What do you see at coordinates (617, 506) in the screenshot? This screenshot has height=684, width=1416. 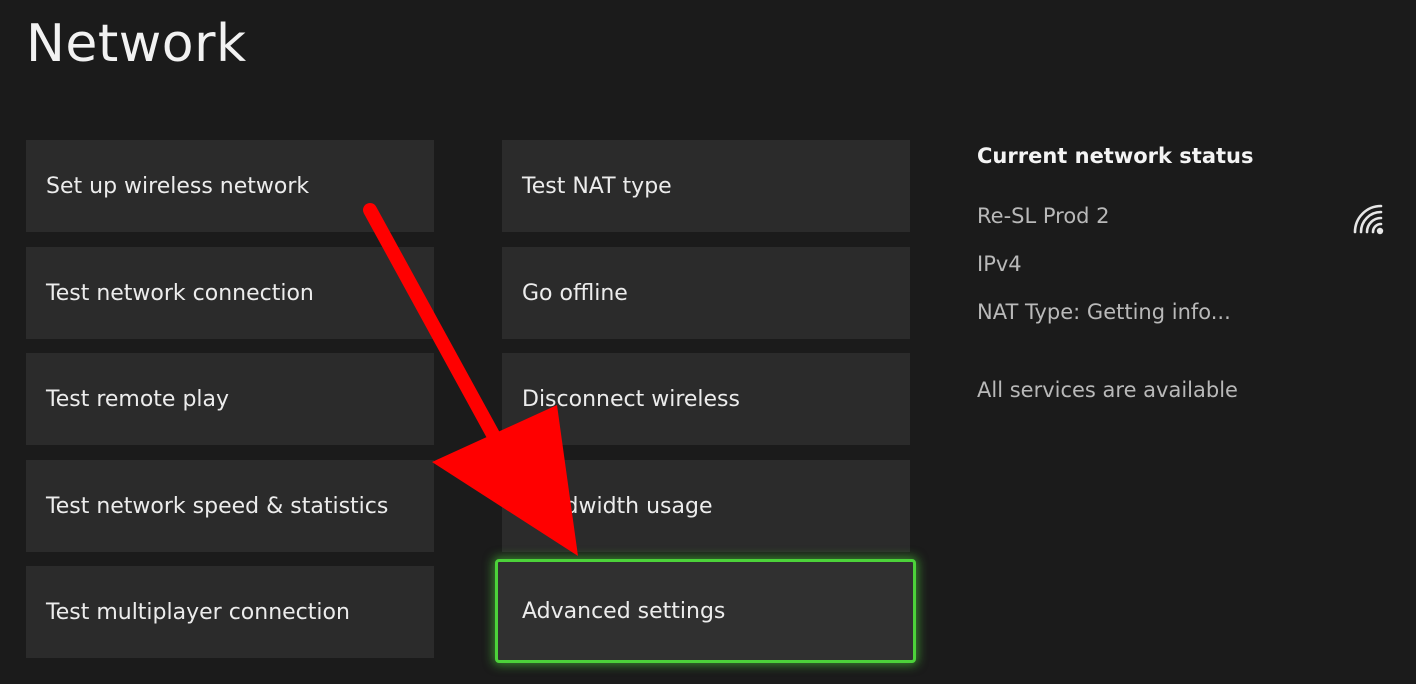 I see `tile-label: Bandwidth usage` at bounding box center [617, 506].